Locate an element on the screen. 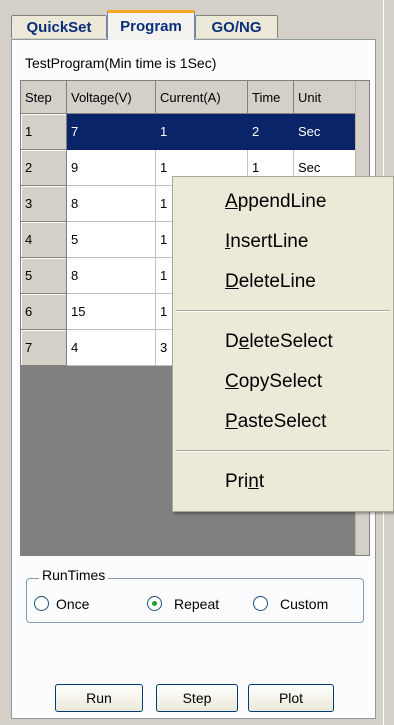 This screenshot has width=394, height=725. menu-item-appendline-text: ppendLine is located at coordinates (282, 201).